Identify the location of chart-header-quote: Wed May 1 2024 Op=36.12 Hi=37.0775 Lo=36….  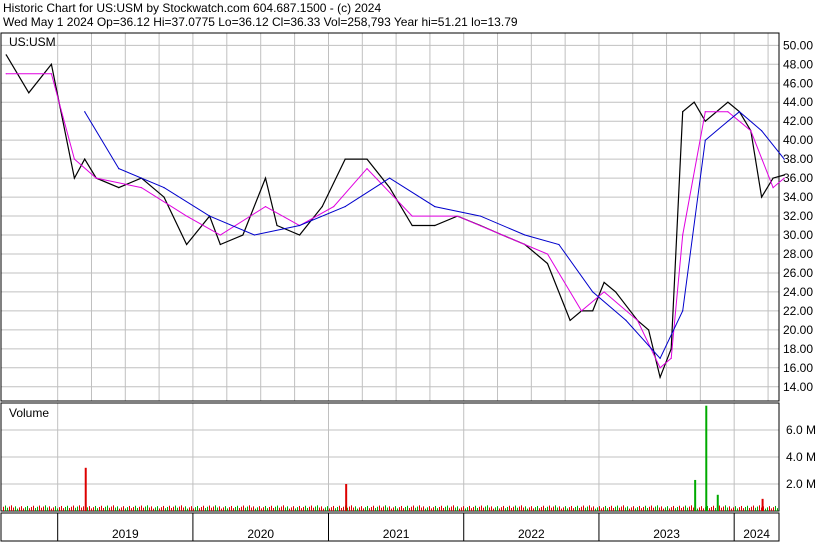
(260, 22).